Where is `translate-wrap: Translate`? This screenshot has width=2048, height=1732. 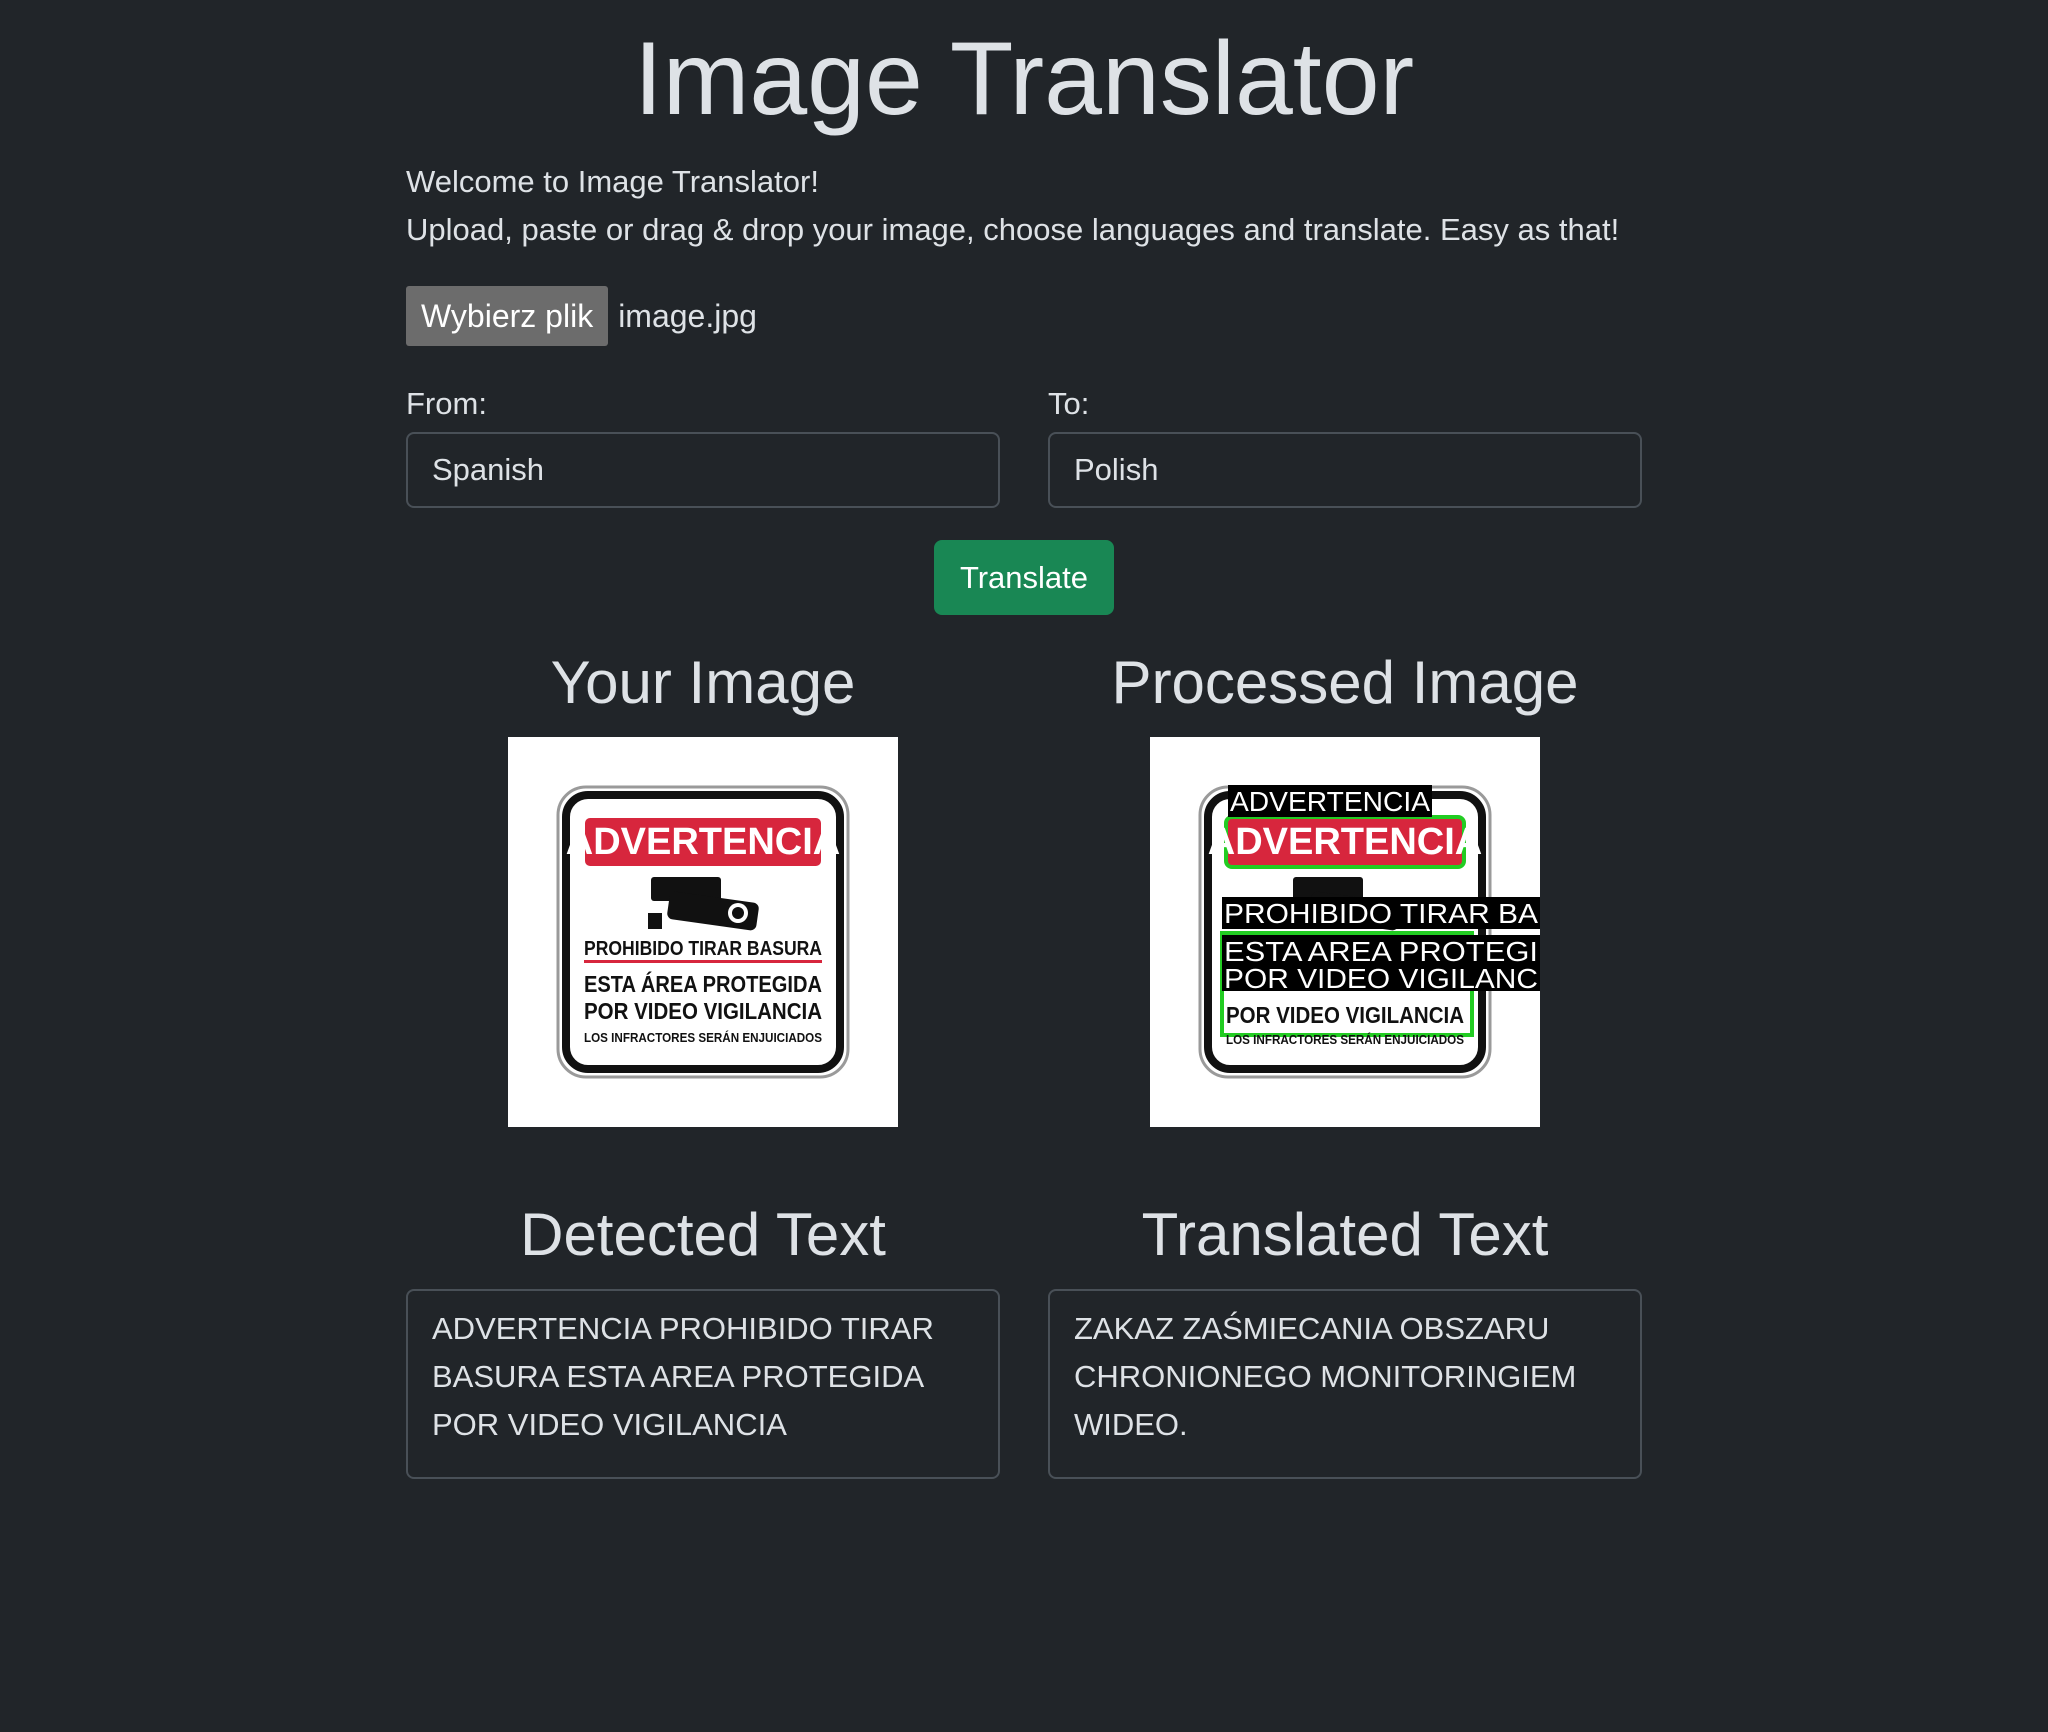 translate-wrap: Translate is located at coordinates (1024, 577).